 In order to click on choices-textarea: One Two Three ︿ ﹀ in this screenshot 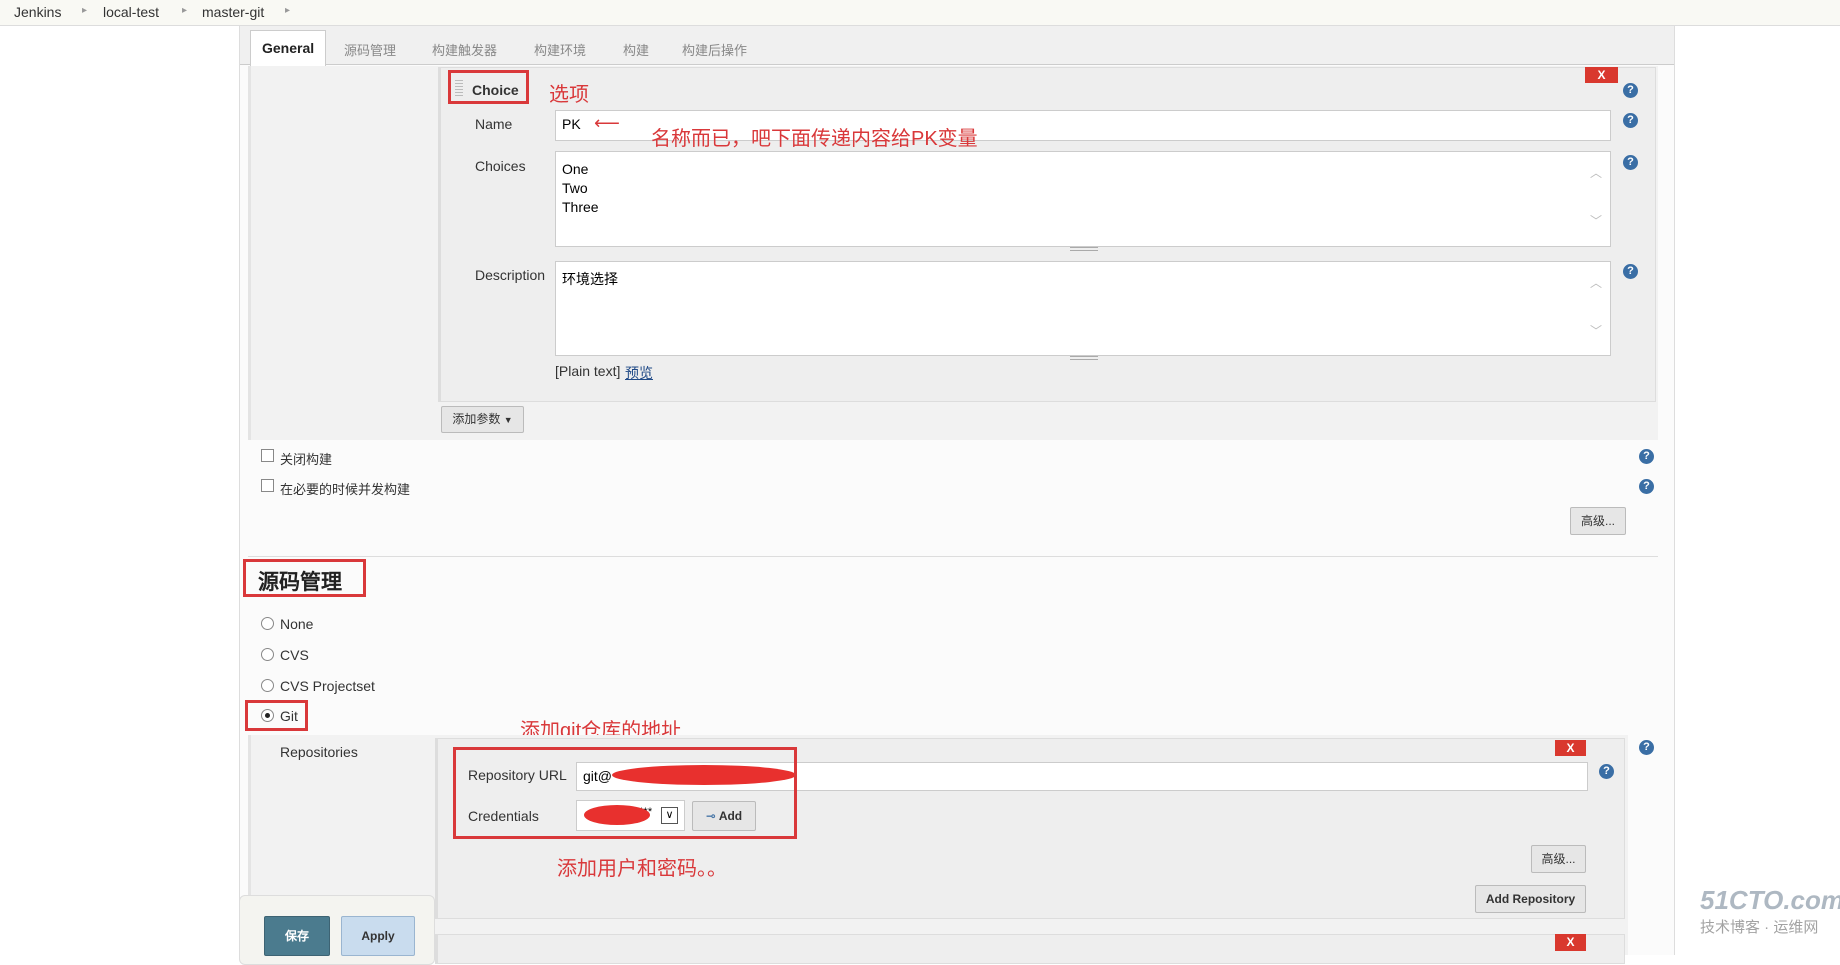, I will do `click(1083, 199)`.